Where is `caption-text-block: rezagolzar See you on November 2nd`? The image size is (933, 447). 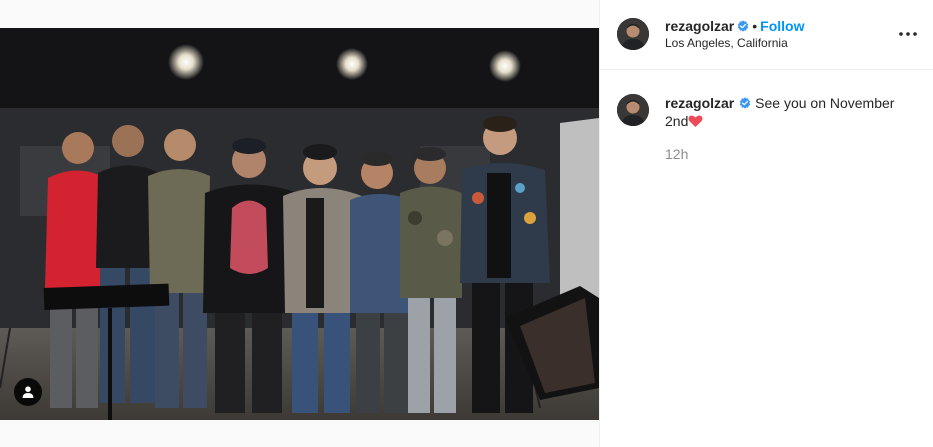 caption-text-block: rezagolzar See you on November 2nd is located at coordinates (785, 112).